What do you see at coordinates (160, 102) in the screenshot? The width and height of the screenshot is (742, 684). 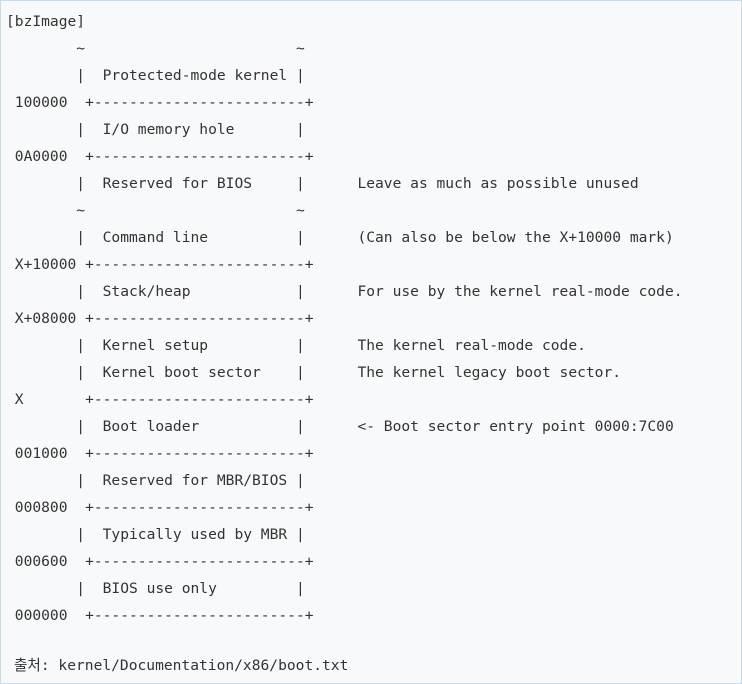 I see `code-line: 100000 +------------------------+` at bounding box center [160, 102].